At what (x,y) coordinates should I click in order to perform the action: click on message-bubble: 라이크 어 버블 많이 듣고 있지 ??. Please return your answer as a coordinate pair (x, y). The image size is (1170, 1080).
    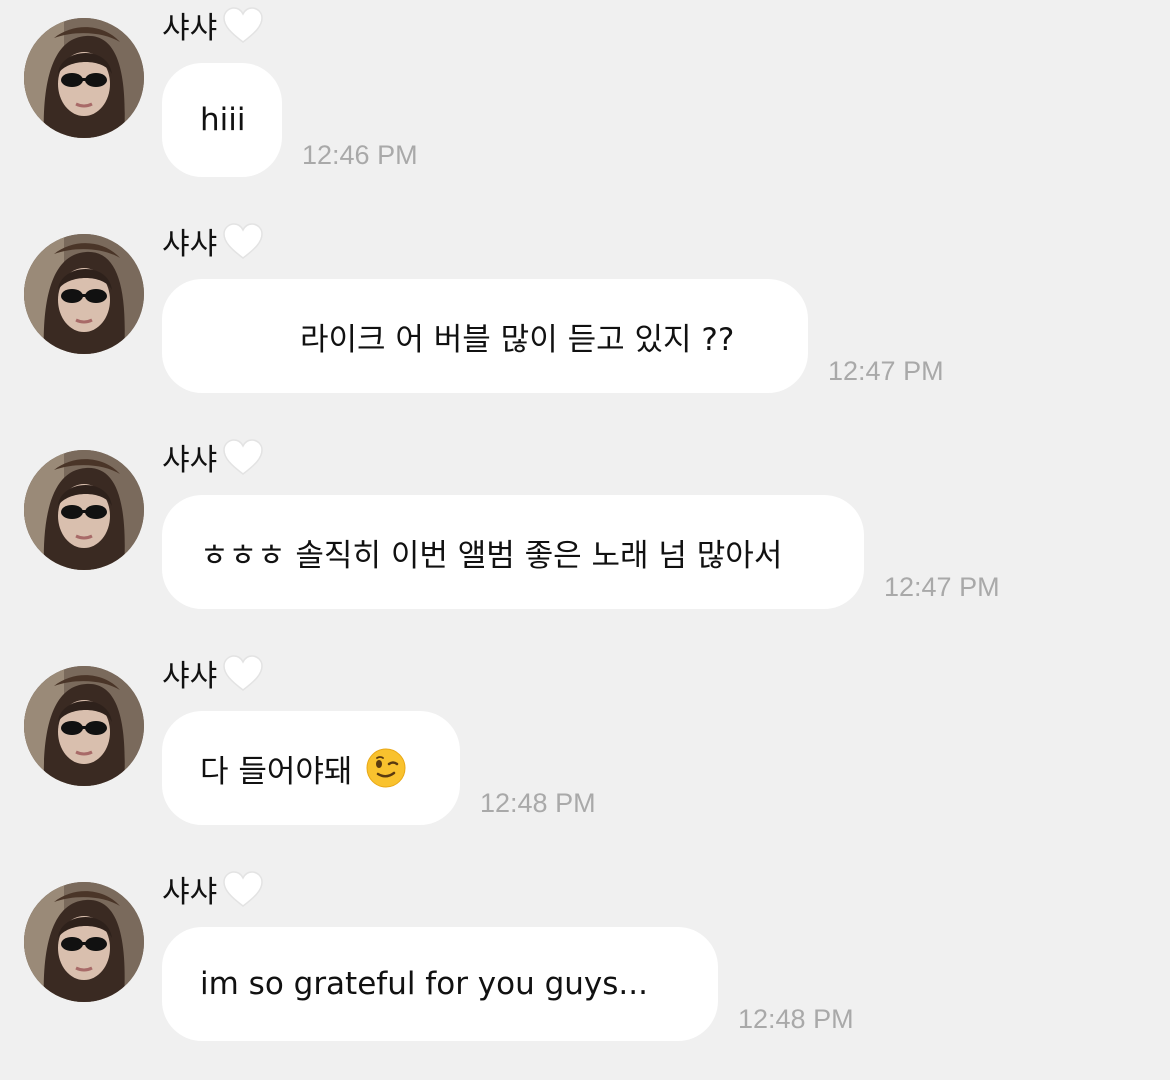
    Looking at the image, I should click on (485, 336).